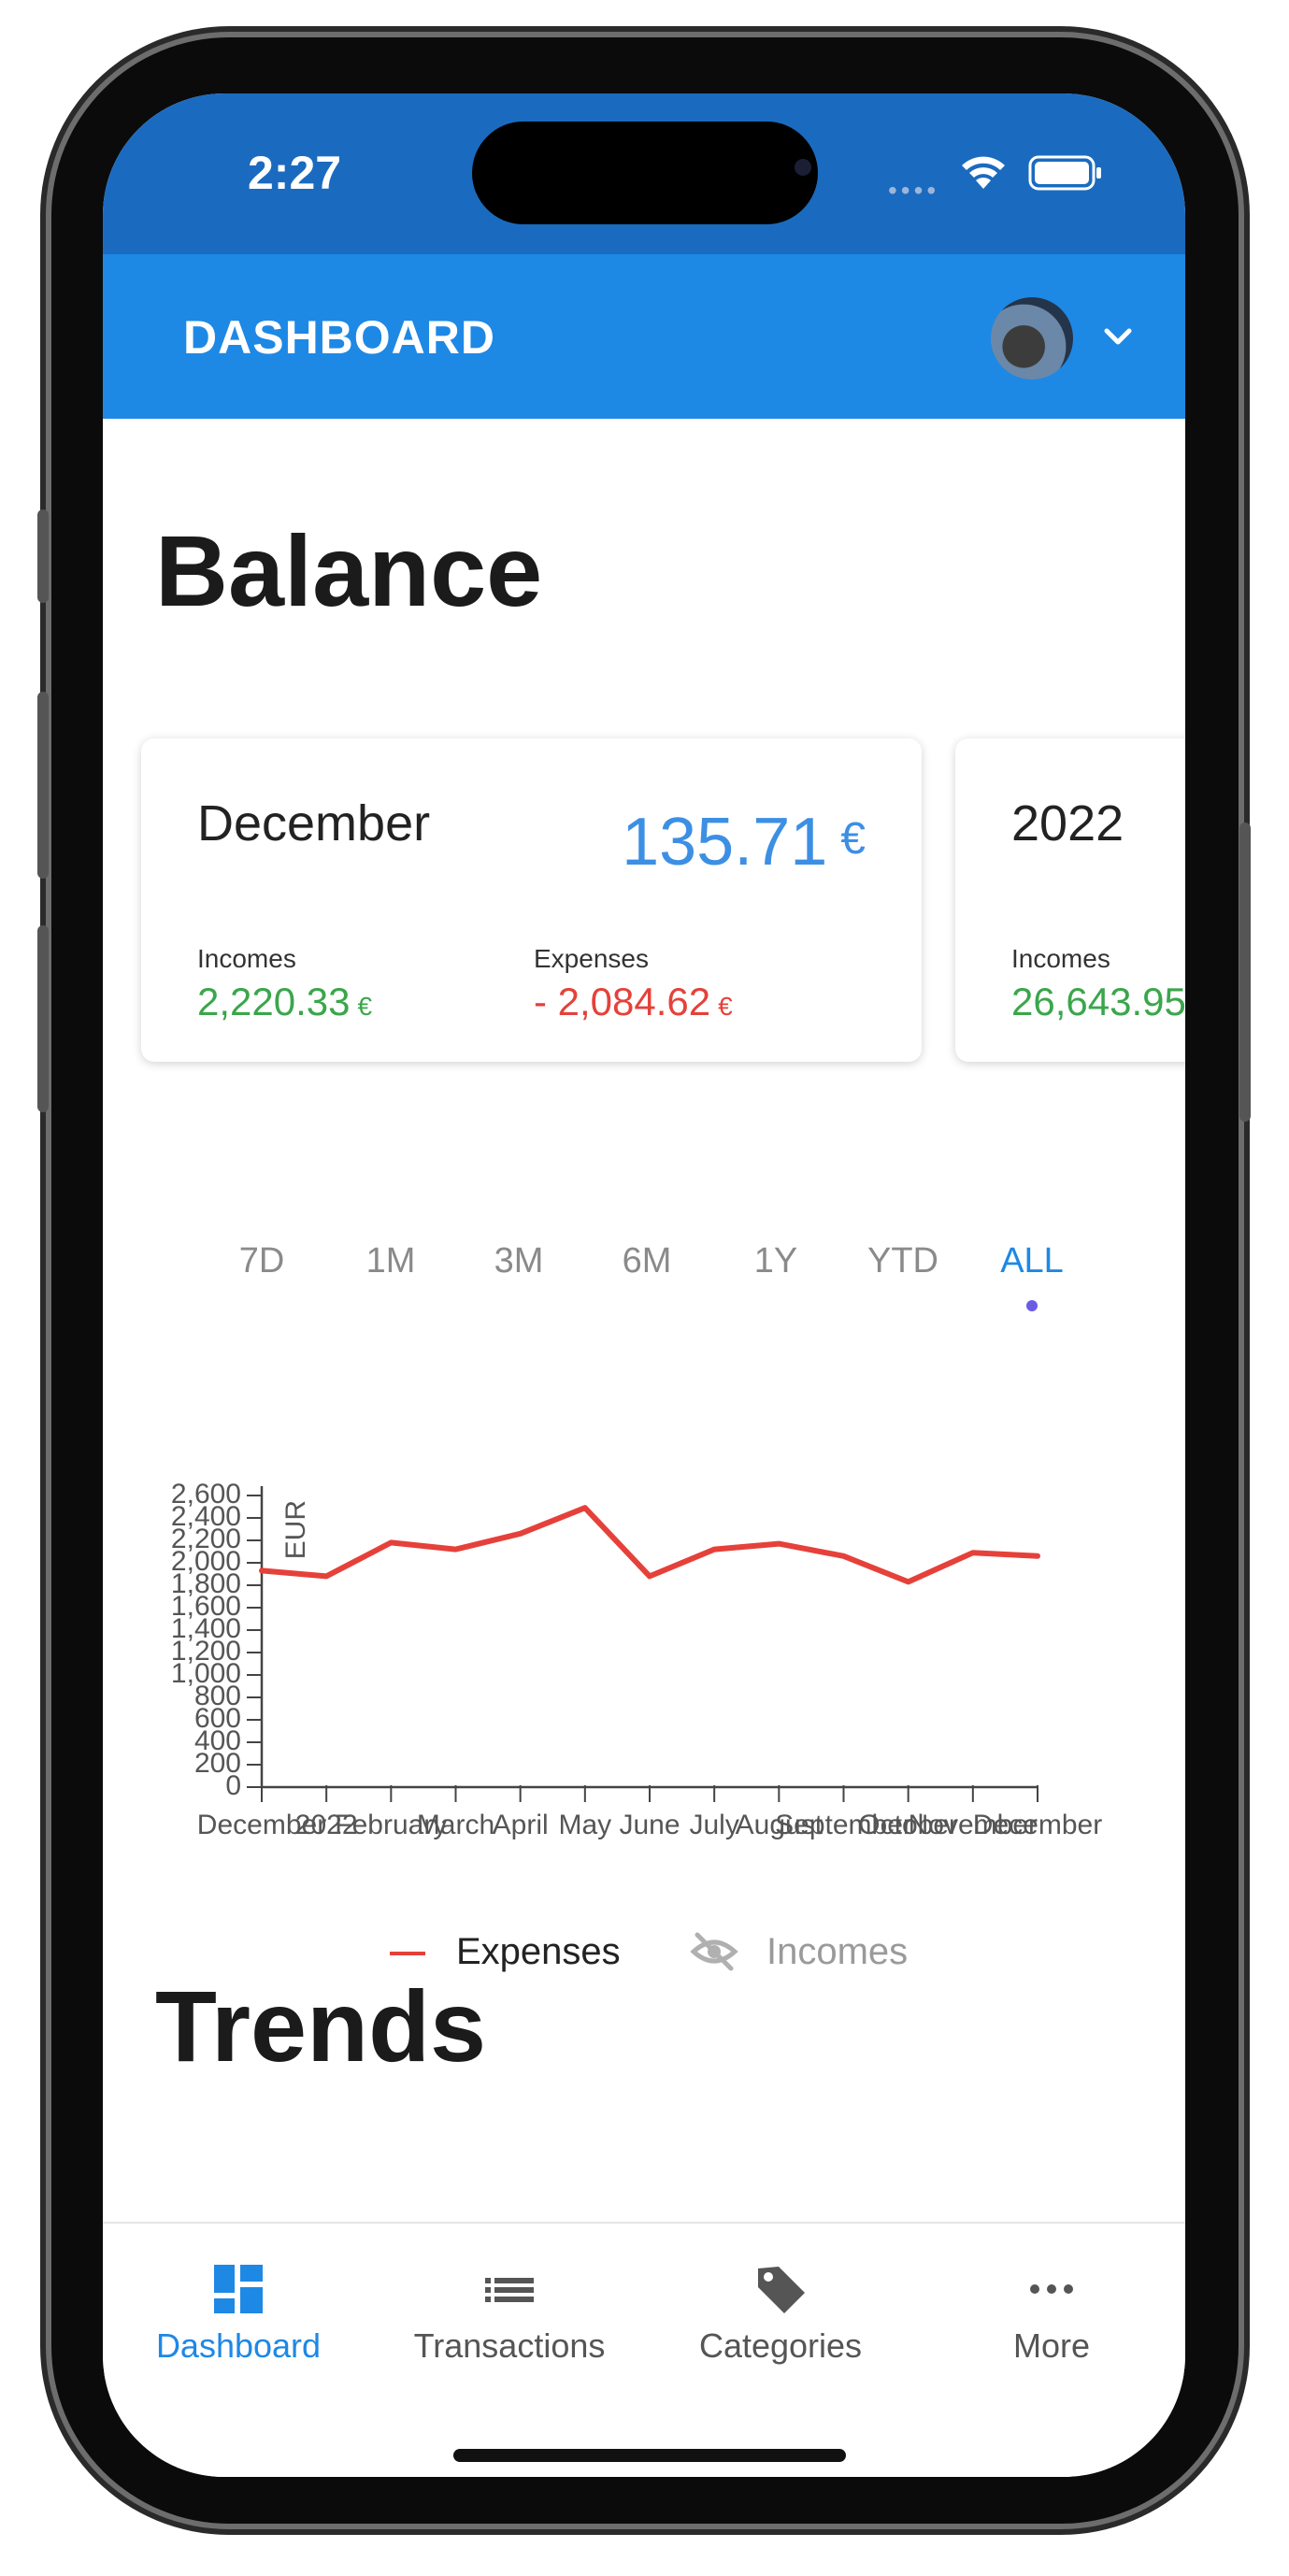 The image size is (1289, 2576). What do you see at coordinates (206, 1494) in the screenshot?
I see `y-tick-label: 2,600` at bounding box center [206, 1494].